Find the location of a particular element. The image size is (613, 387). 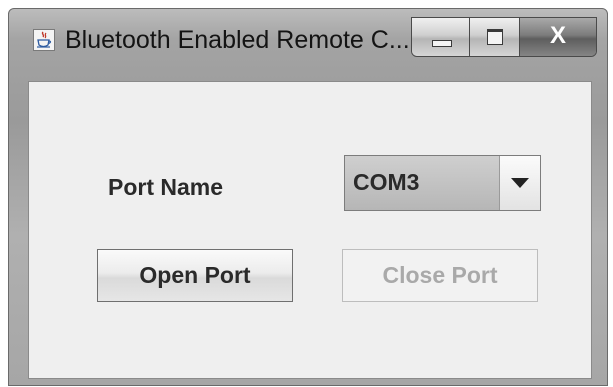

close-icon: X is located at coordinates (557, 35).